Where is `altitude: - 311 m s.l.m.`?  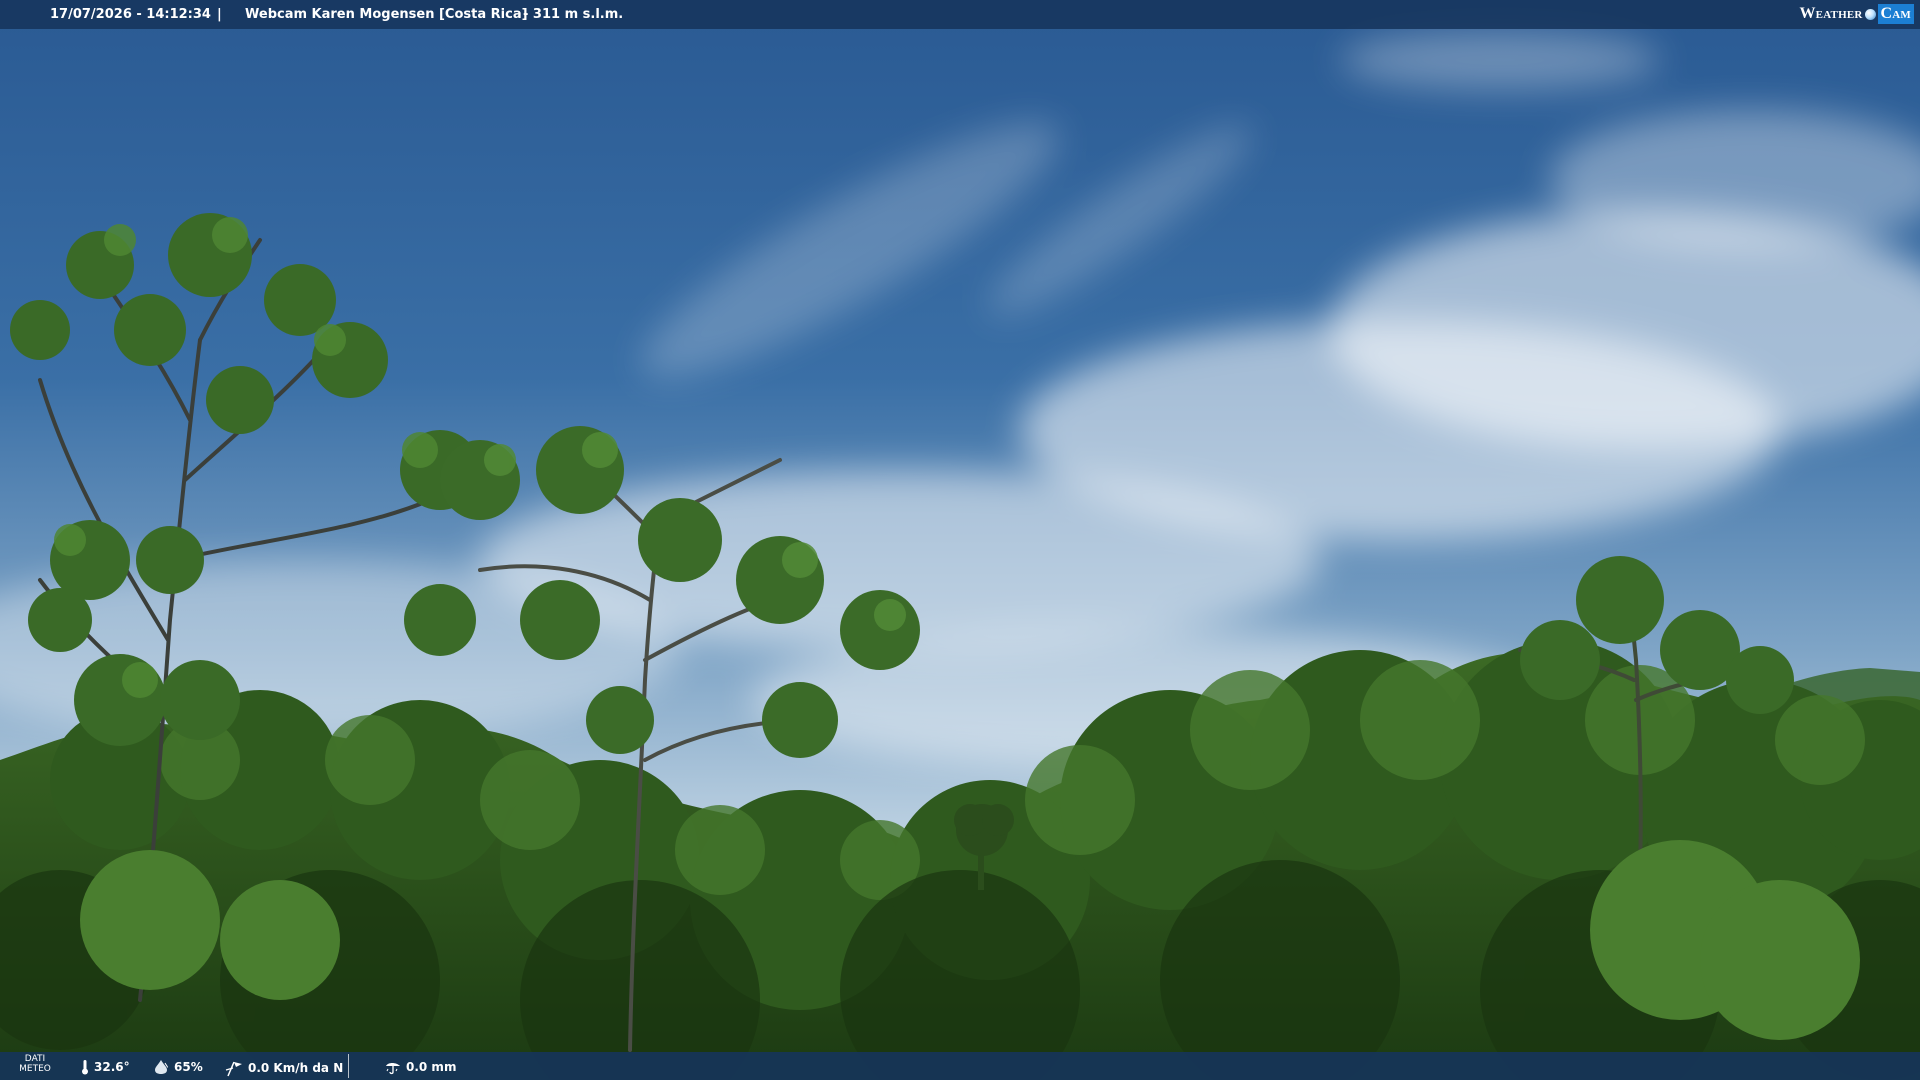 altitude: - 311 m s.l.m. is located at coordinates (573, 14).